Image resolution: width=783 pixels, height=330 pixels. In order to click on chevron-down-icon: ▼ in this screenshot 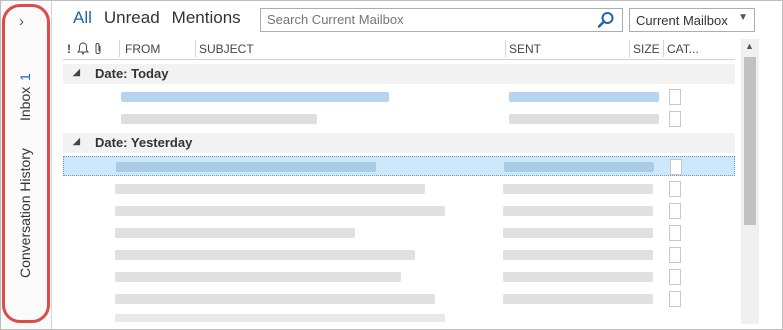, I will do `click(743, 17)`.